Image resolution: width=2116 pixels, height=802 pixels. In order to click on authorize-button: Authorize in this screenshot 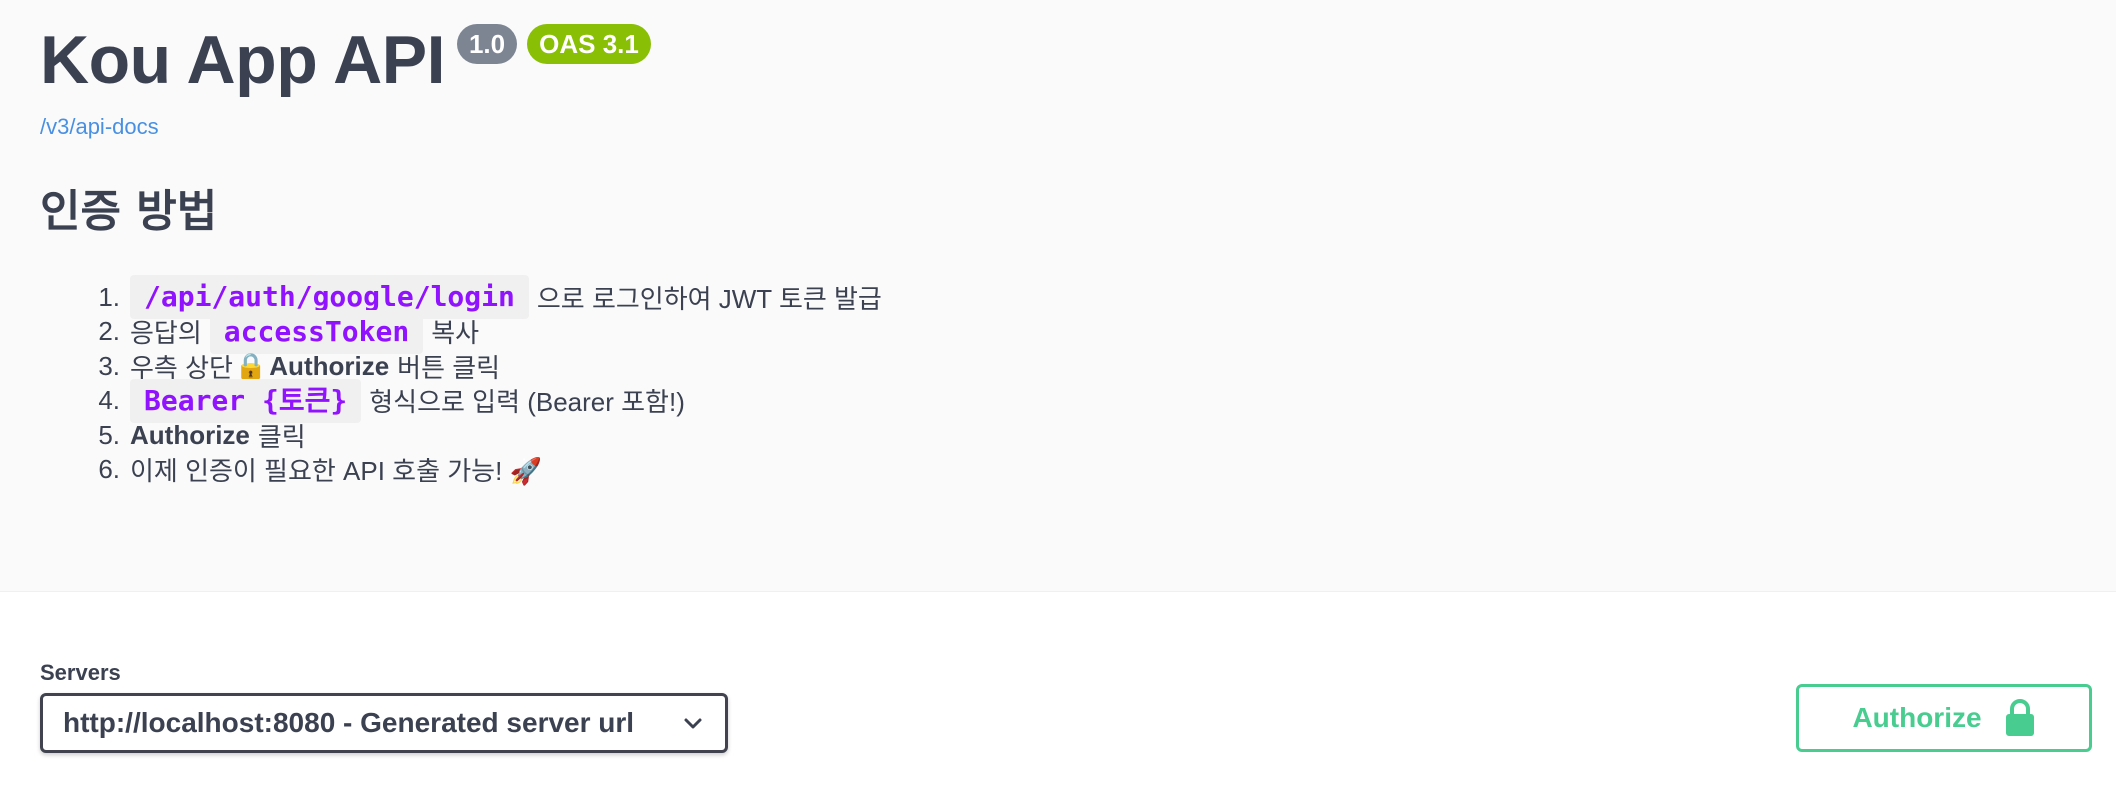, I will do `click(1944, 718)`.